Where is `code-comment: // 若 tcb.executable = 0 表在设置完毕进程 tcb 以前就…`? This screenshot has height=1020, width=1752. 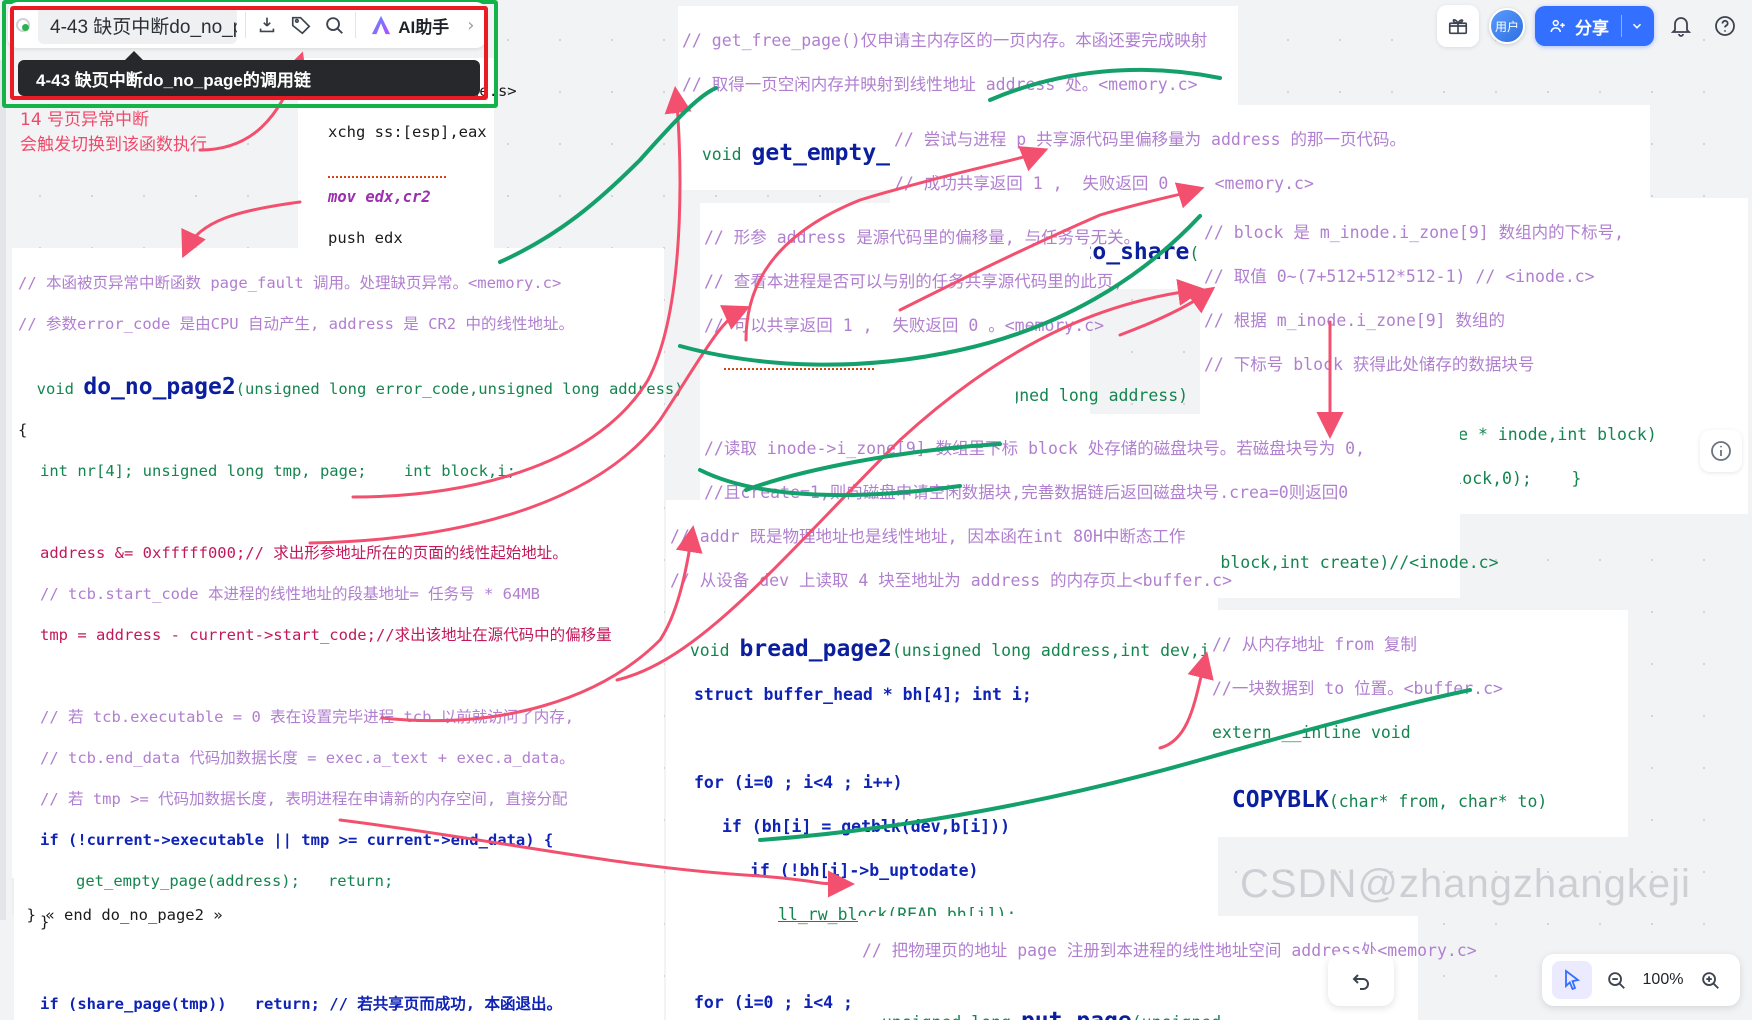
code-comment: // 若 tcb.executable = 0 表在设置完毕进程 tcb 以前就… is located at coordinates (307, 717).